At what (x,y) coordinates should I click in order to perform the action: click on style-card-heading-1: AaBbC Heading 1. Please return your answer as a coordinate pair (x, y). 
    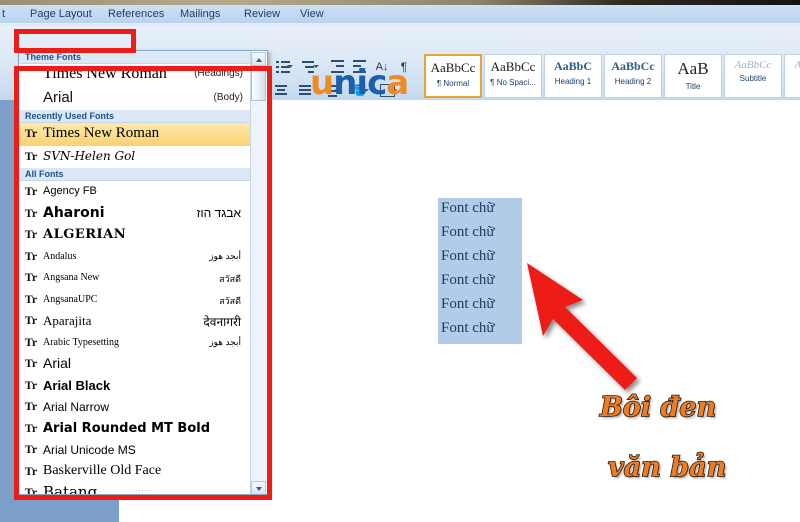
    Looking at the image, I should click on (573, 76).